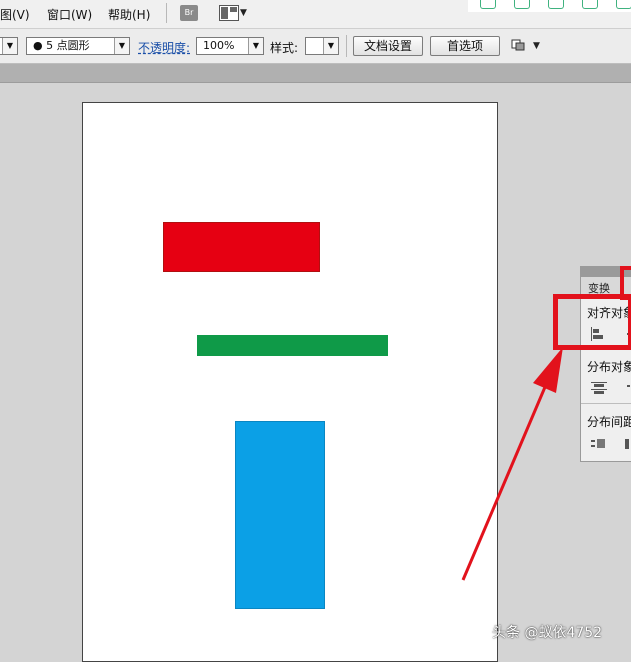 The height and width of the screenshot is (662, 631). I want to click on annotation-arrow-icon, so click(512, 464).